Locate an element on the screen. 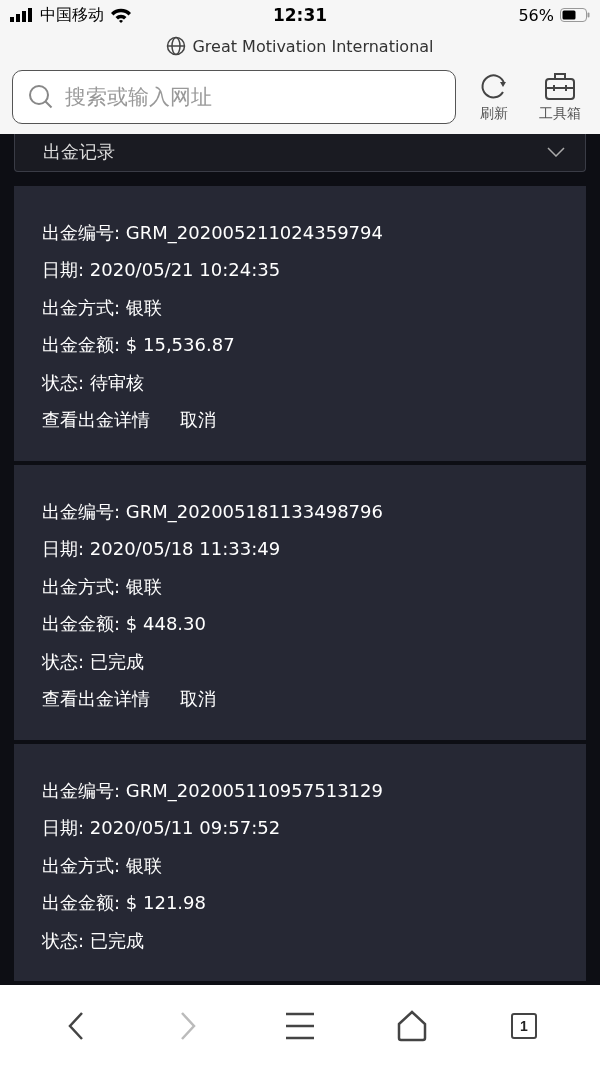  record-field: 出金编号: GRM_202005181133498796 is located at coordinates (300, 511).